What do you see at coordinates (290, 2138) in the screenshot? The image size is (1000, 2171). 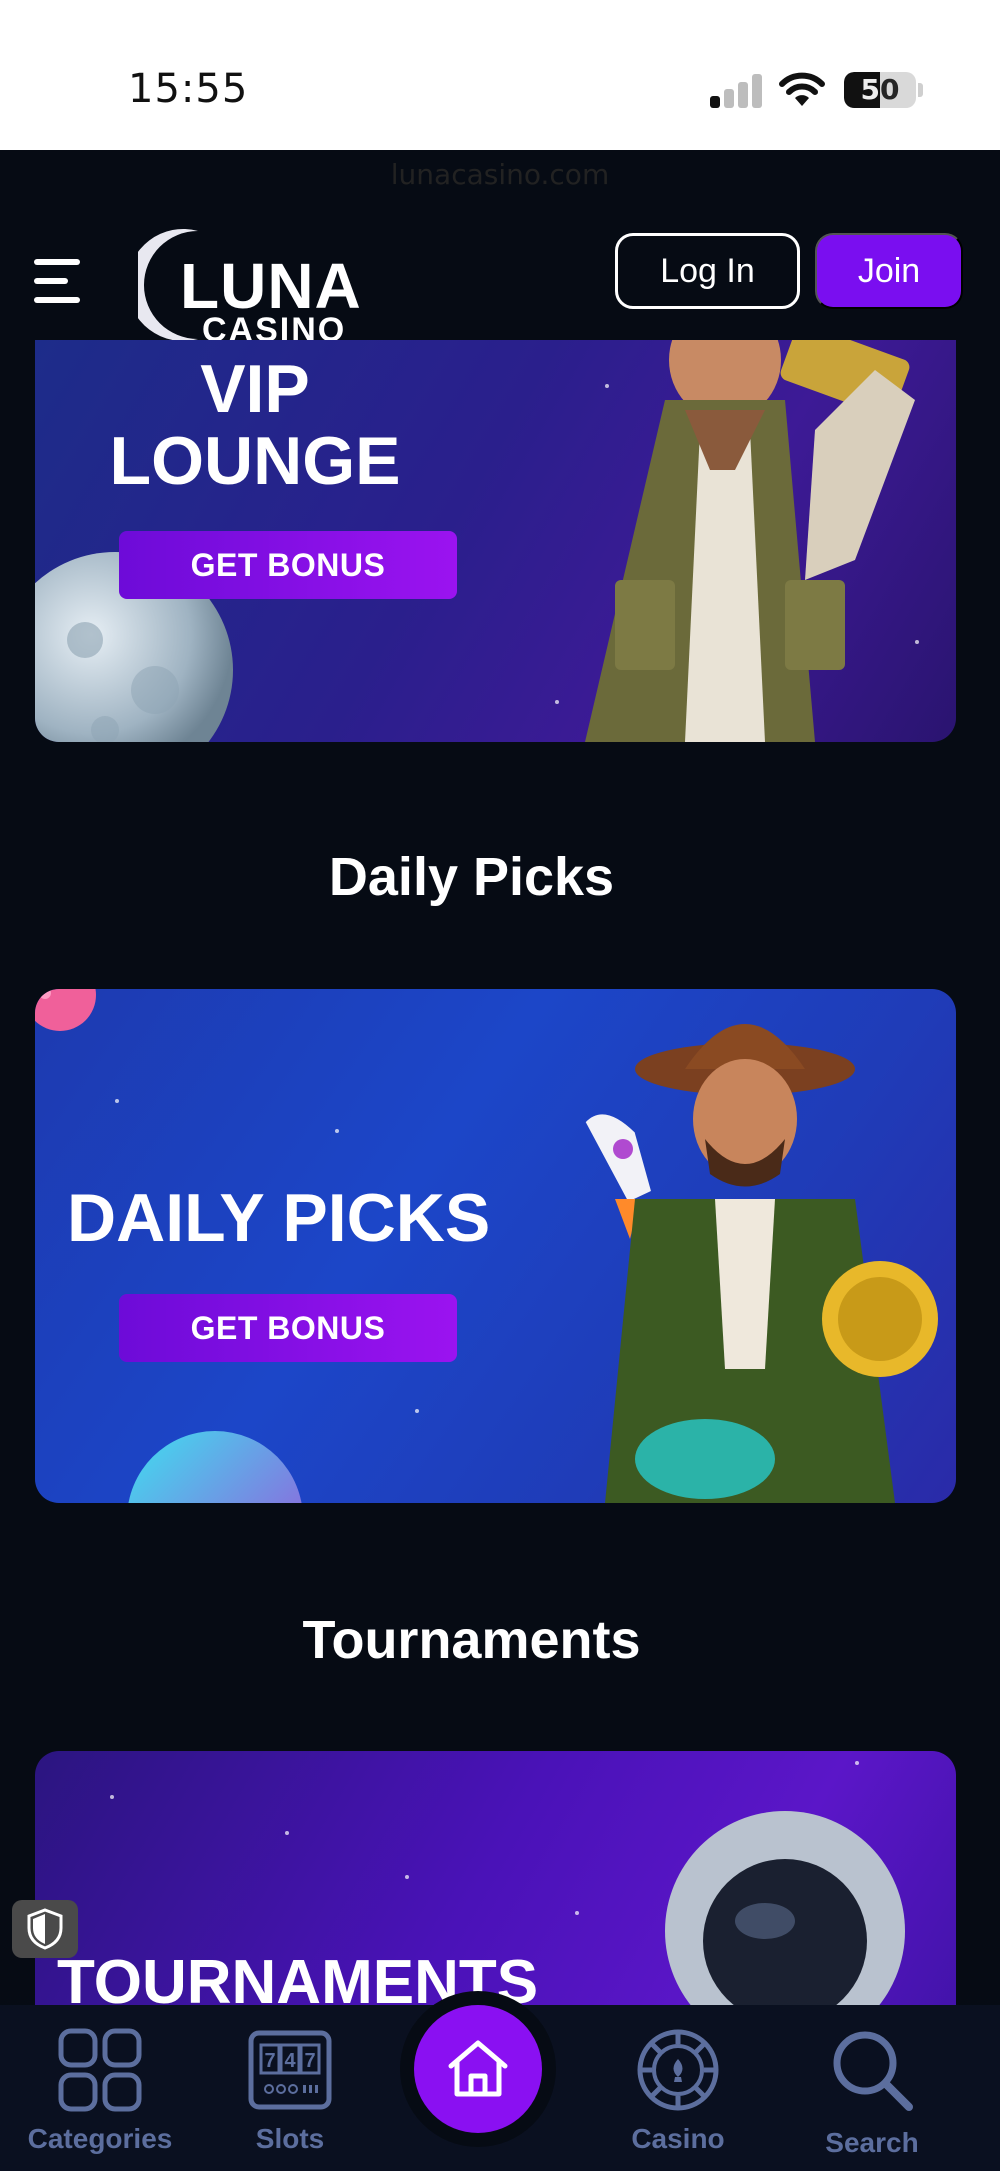 I see `nav-label-slots: Slots` at bounding box center [290, 2138].